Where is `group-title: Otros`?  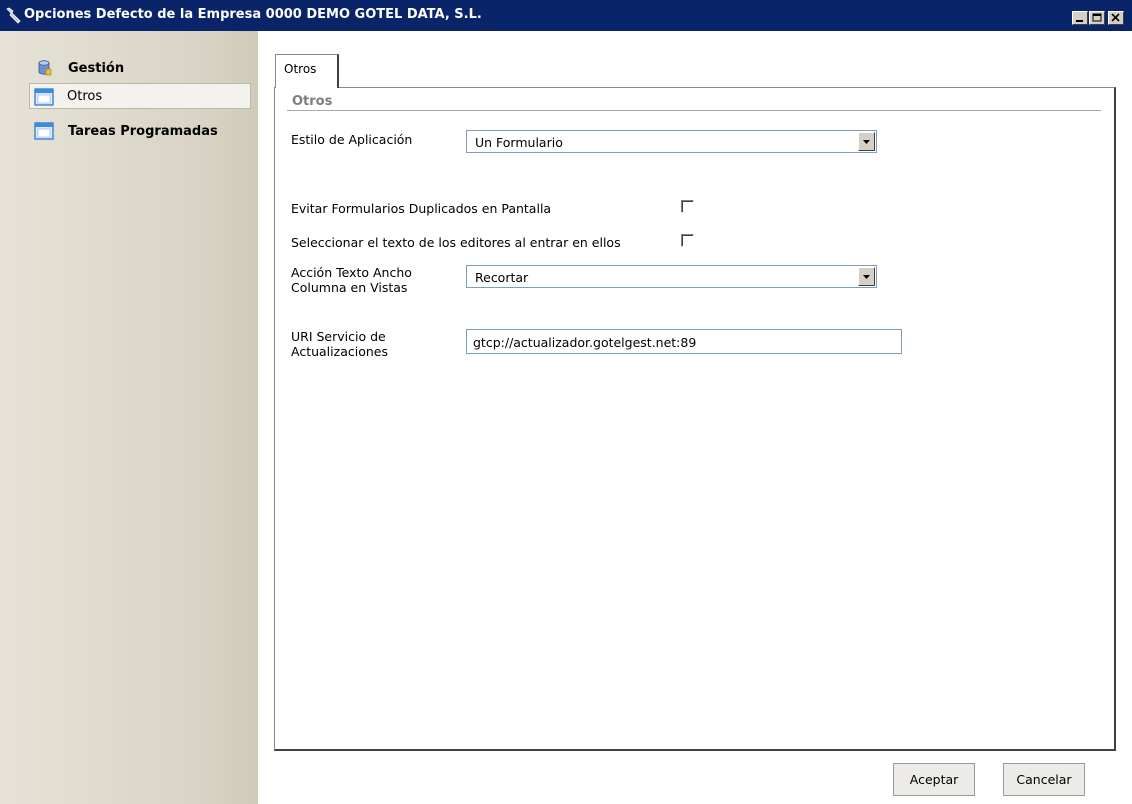
group-title: Otros is located at coordinates (312, 101).